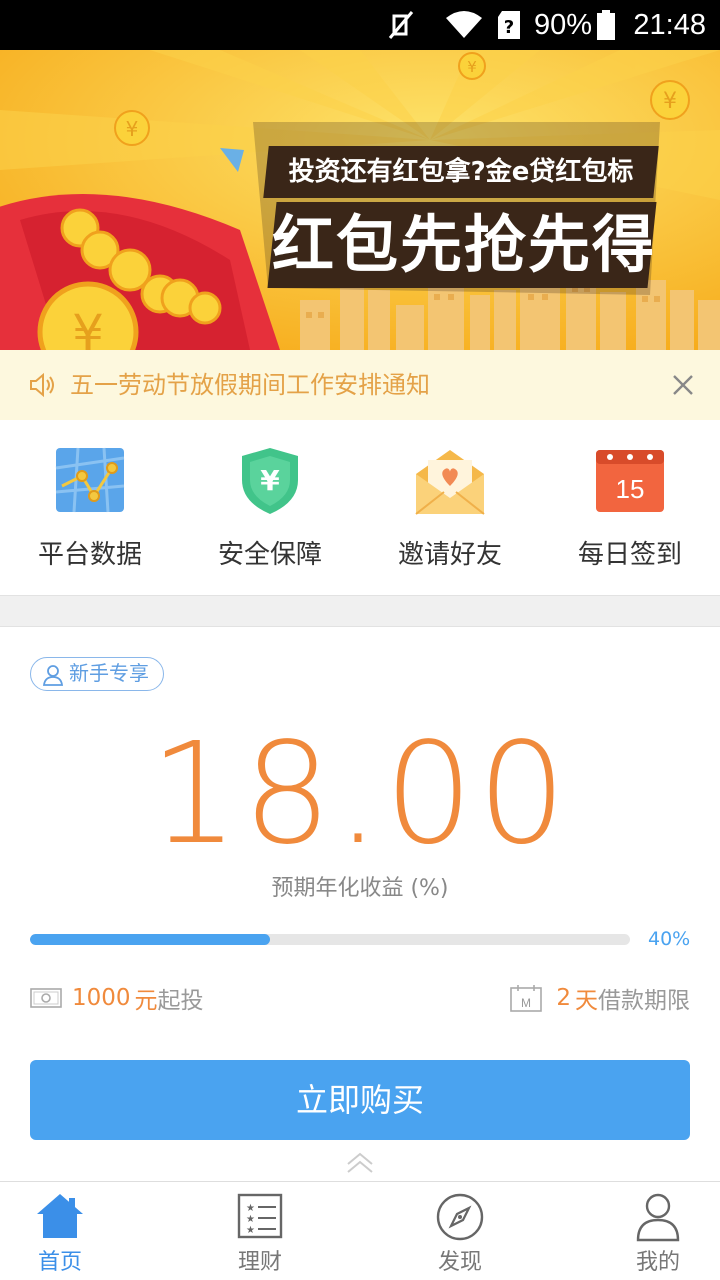  I want to click on compass-icon, so click(460, 1219).